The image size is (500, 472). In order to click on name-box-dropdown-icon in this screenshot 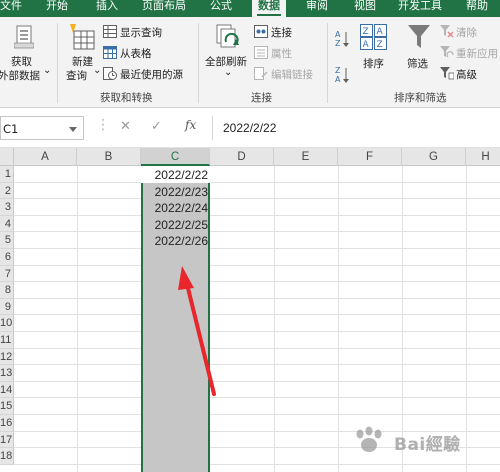, I will do `click(73, 129)`.